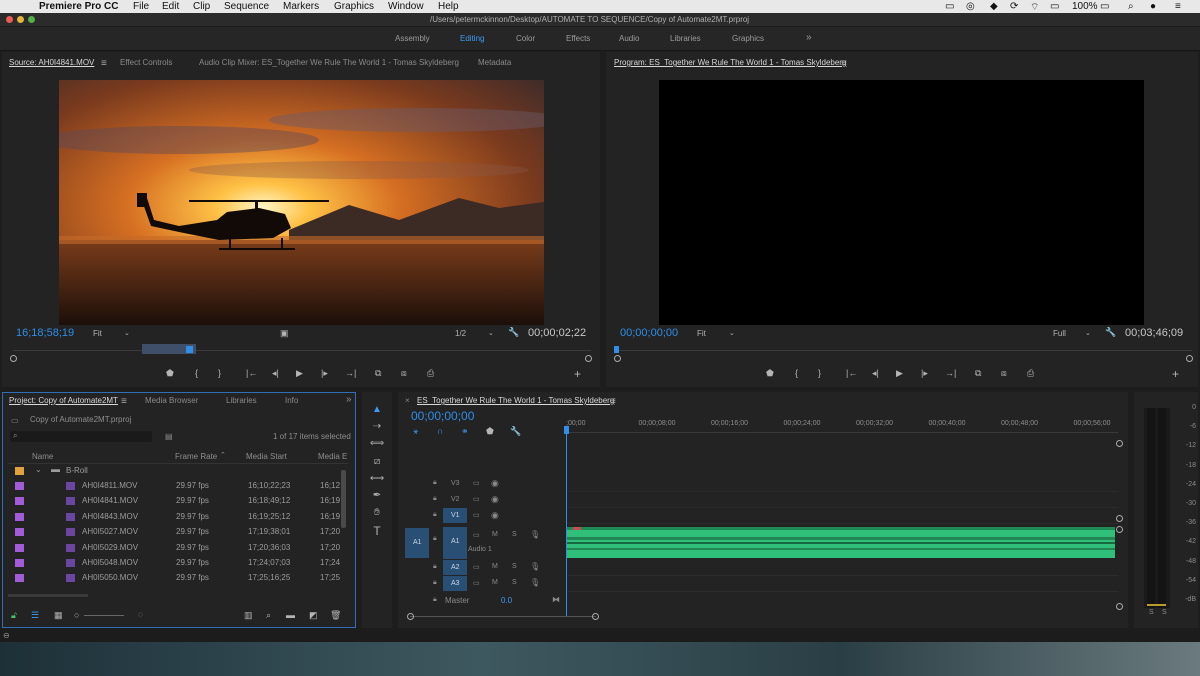 Image resolution: width=1200 pixels, height=676 pixels. I want to click on mark-out-icon: }, so click(819, 373).